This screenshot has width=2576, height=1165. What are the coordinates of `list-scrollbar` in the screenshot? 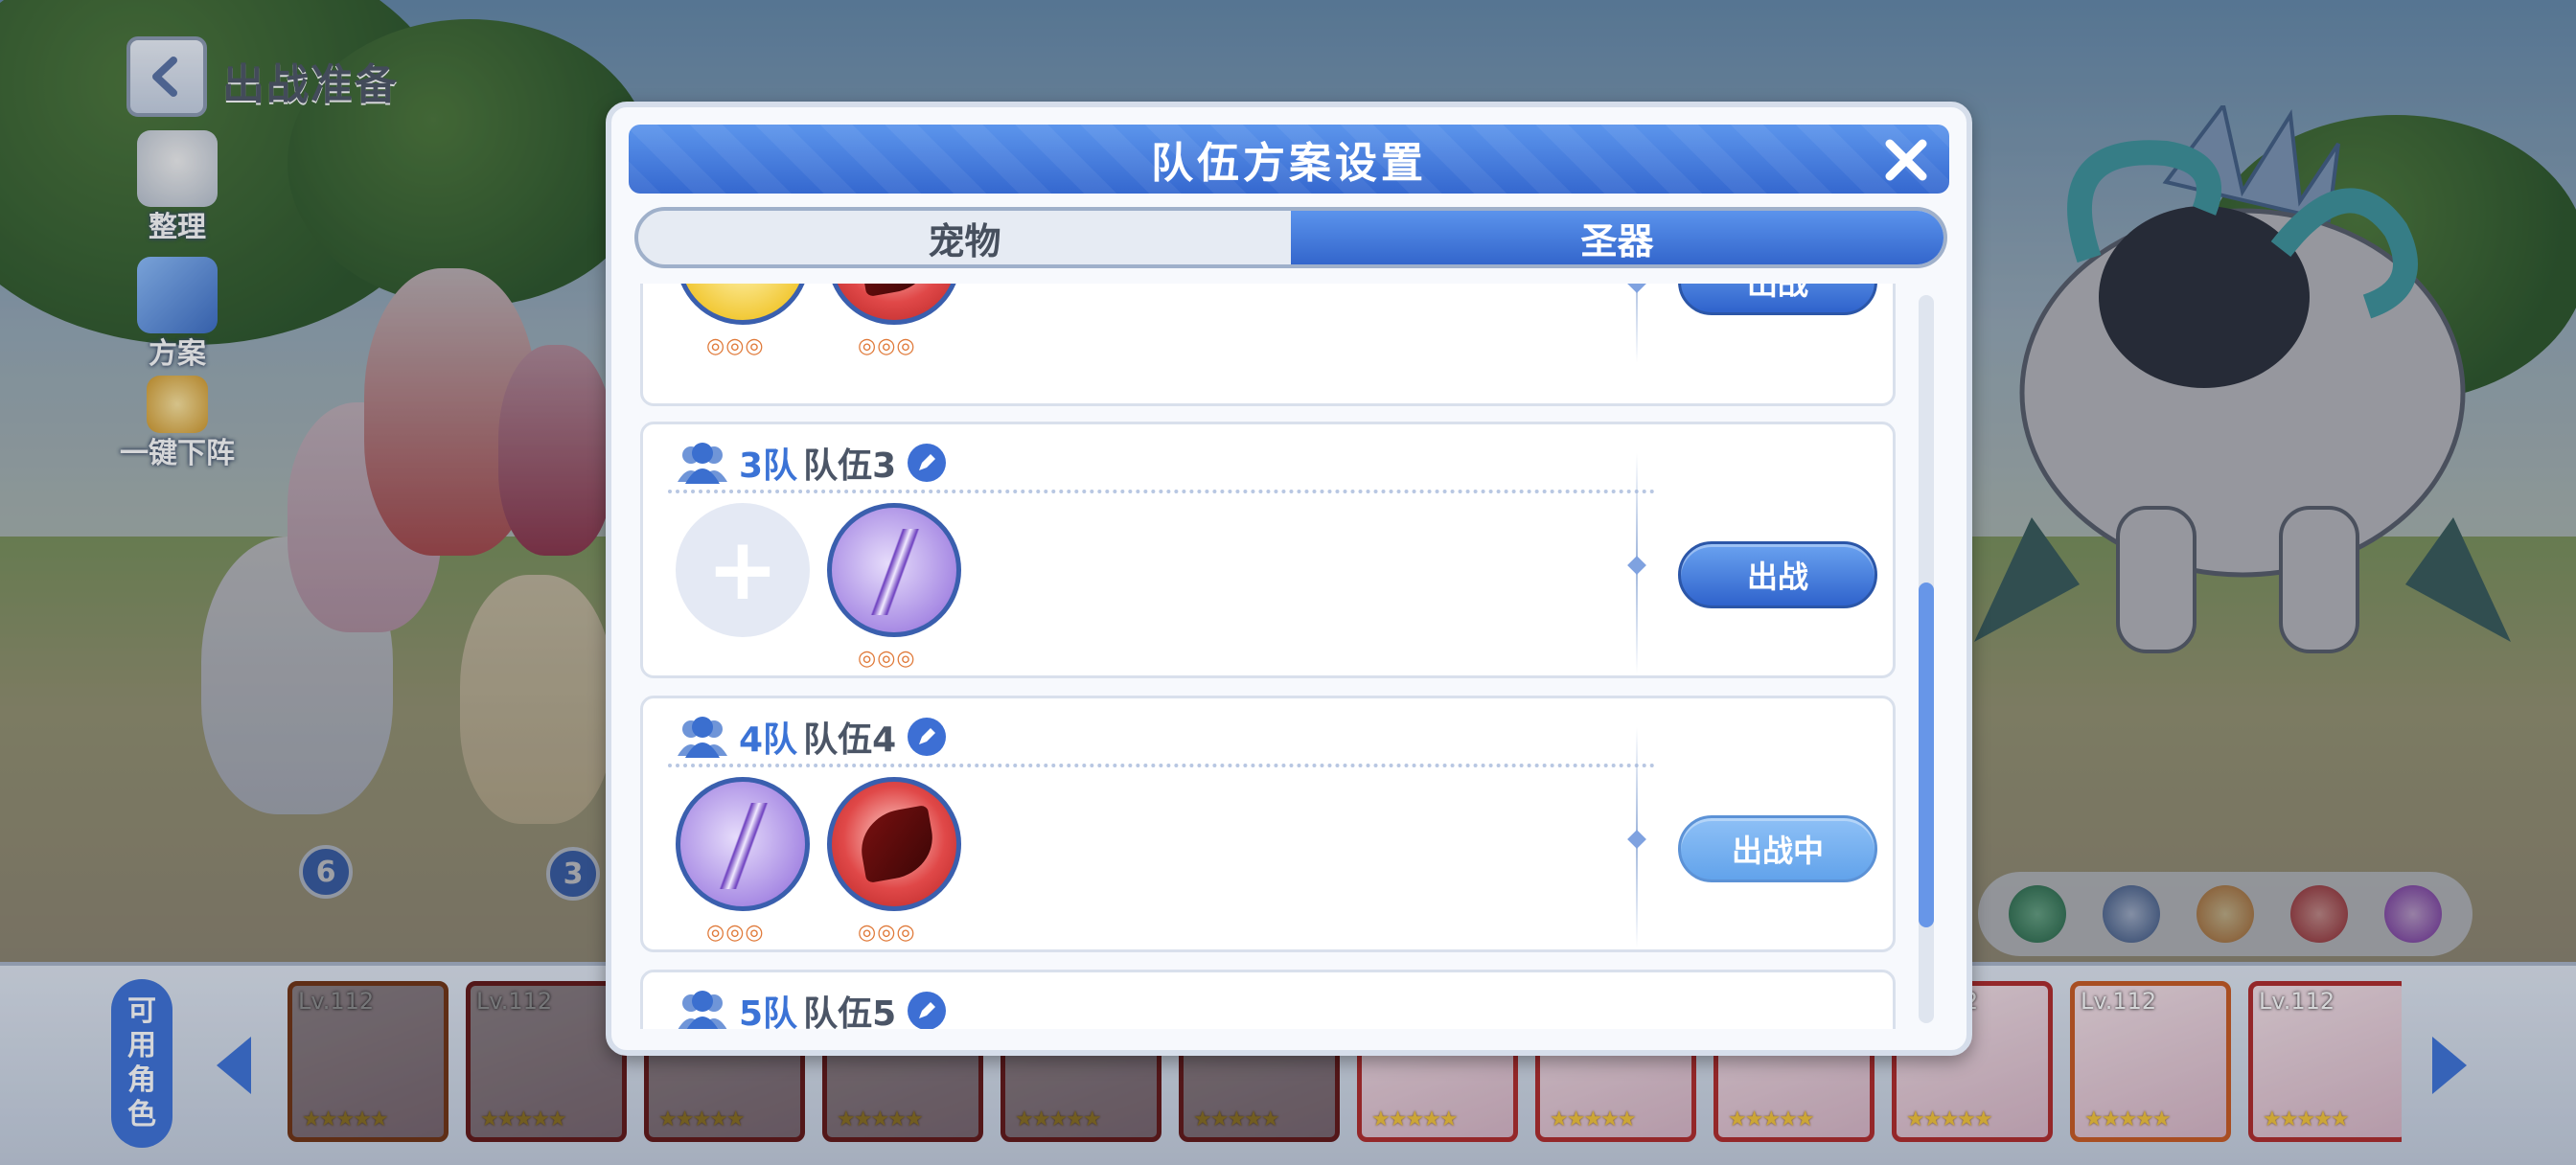 It's located at (1926, 659).